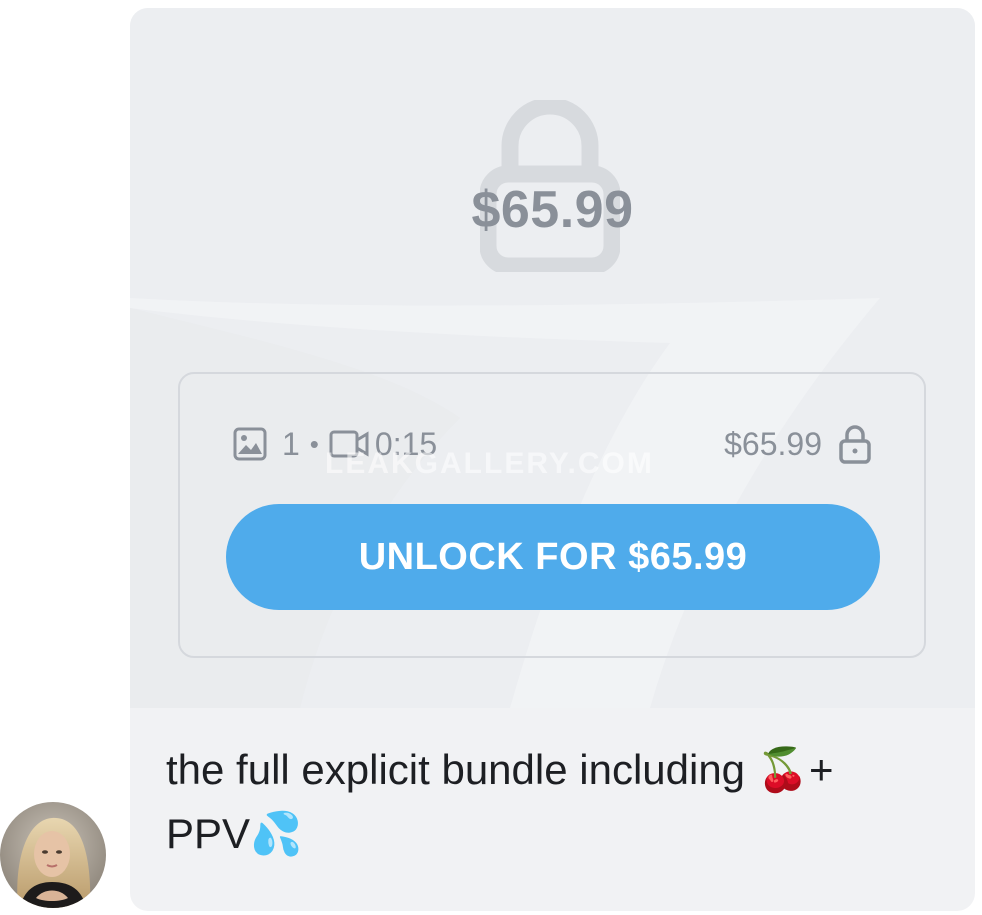 This screenshot has height=915, width=982. Describe the element at coordinates (821, 769) in the screenshot. I see `caption-plus: +` at that location.